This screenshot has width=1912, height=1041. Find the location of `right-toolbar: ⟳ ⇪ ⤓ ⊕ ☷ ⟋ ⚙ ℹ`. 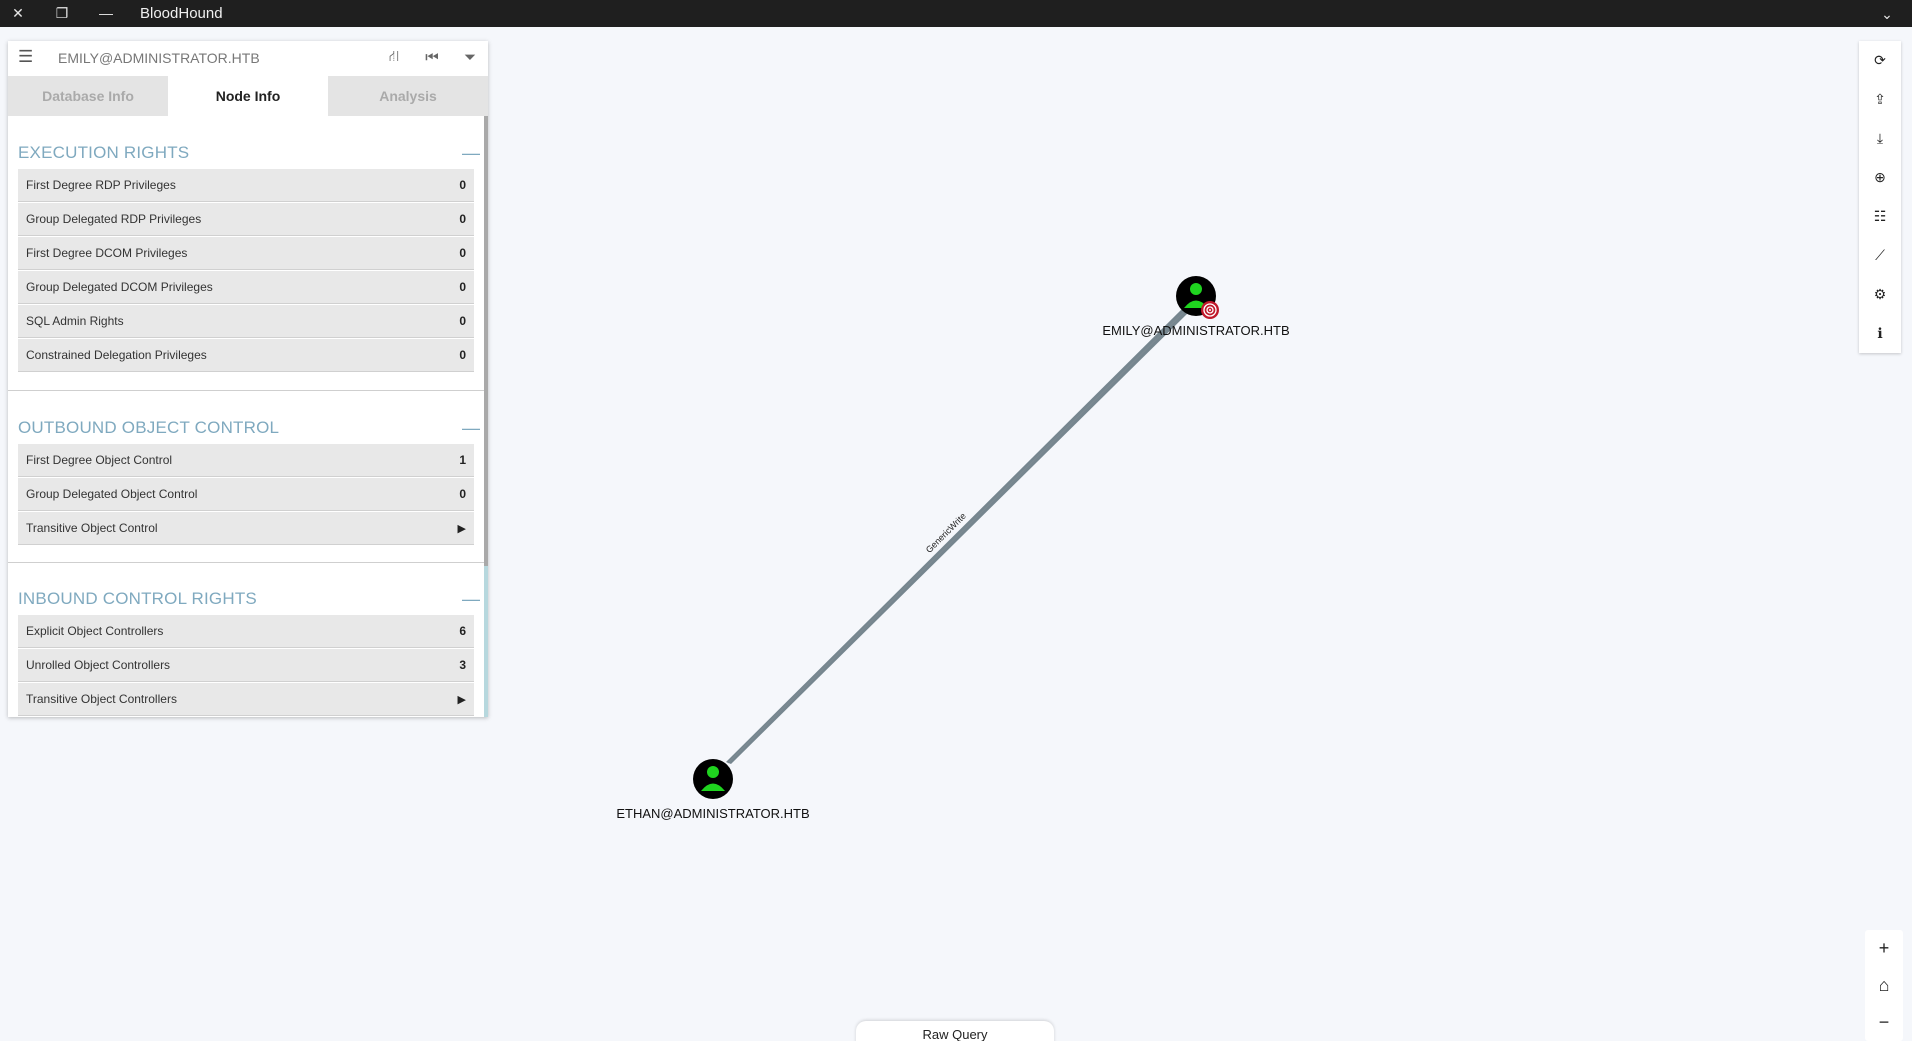

right-toolbar: ⟳ ⇪ ⤓ ⊕ ☷ ⟋ ⚙ ℹ is located at coordinates (1880, 197).